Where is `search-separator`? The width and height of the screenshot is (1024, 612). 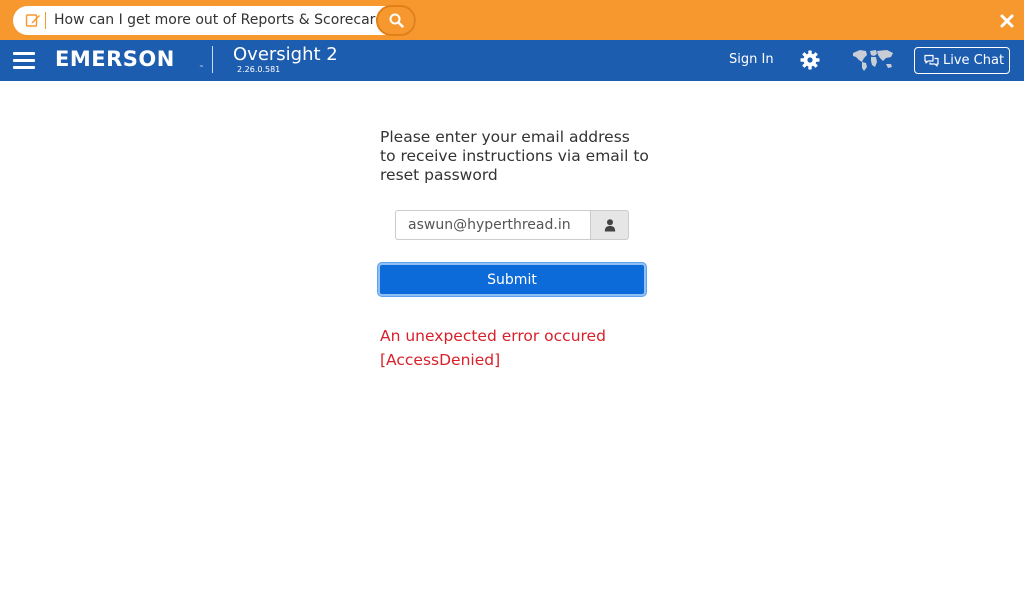
search-separator is located at coordinates (45, 20).